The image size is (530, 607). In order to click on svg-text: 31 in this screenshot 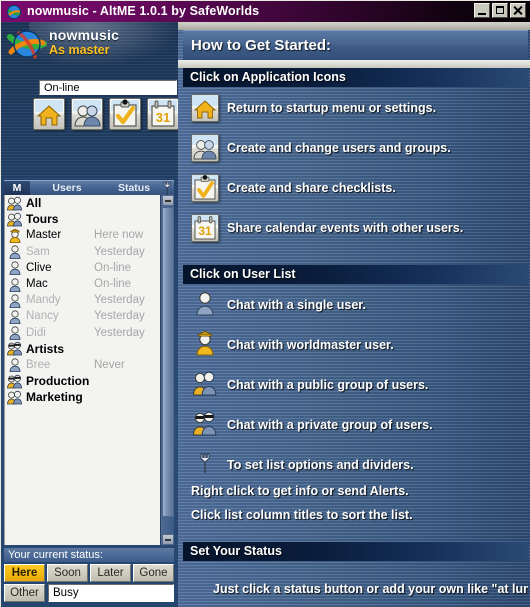, I will do `click(205, 231)`.